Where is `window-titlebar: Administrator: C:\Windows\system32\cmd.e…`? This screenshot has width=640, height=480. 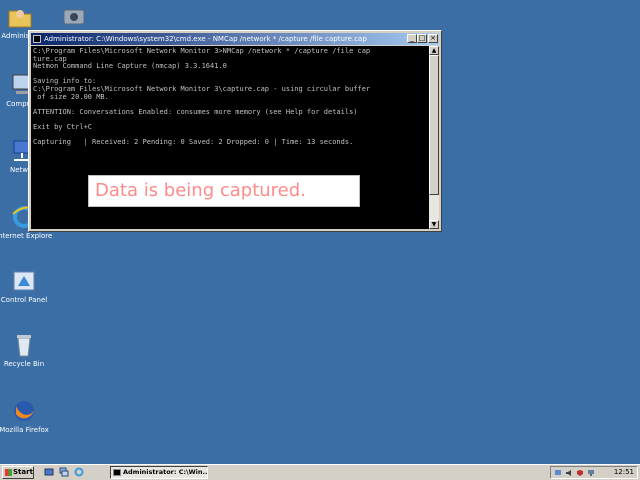
window-titlebar: Administrator: C:\Windows\system32\cmd.e… is located at coordinates (235, 39).